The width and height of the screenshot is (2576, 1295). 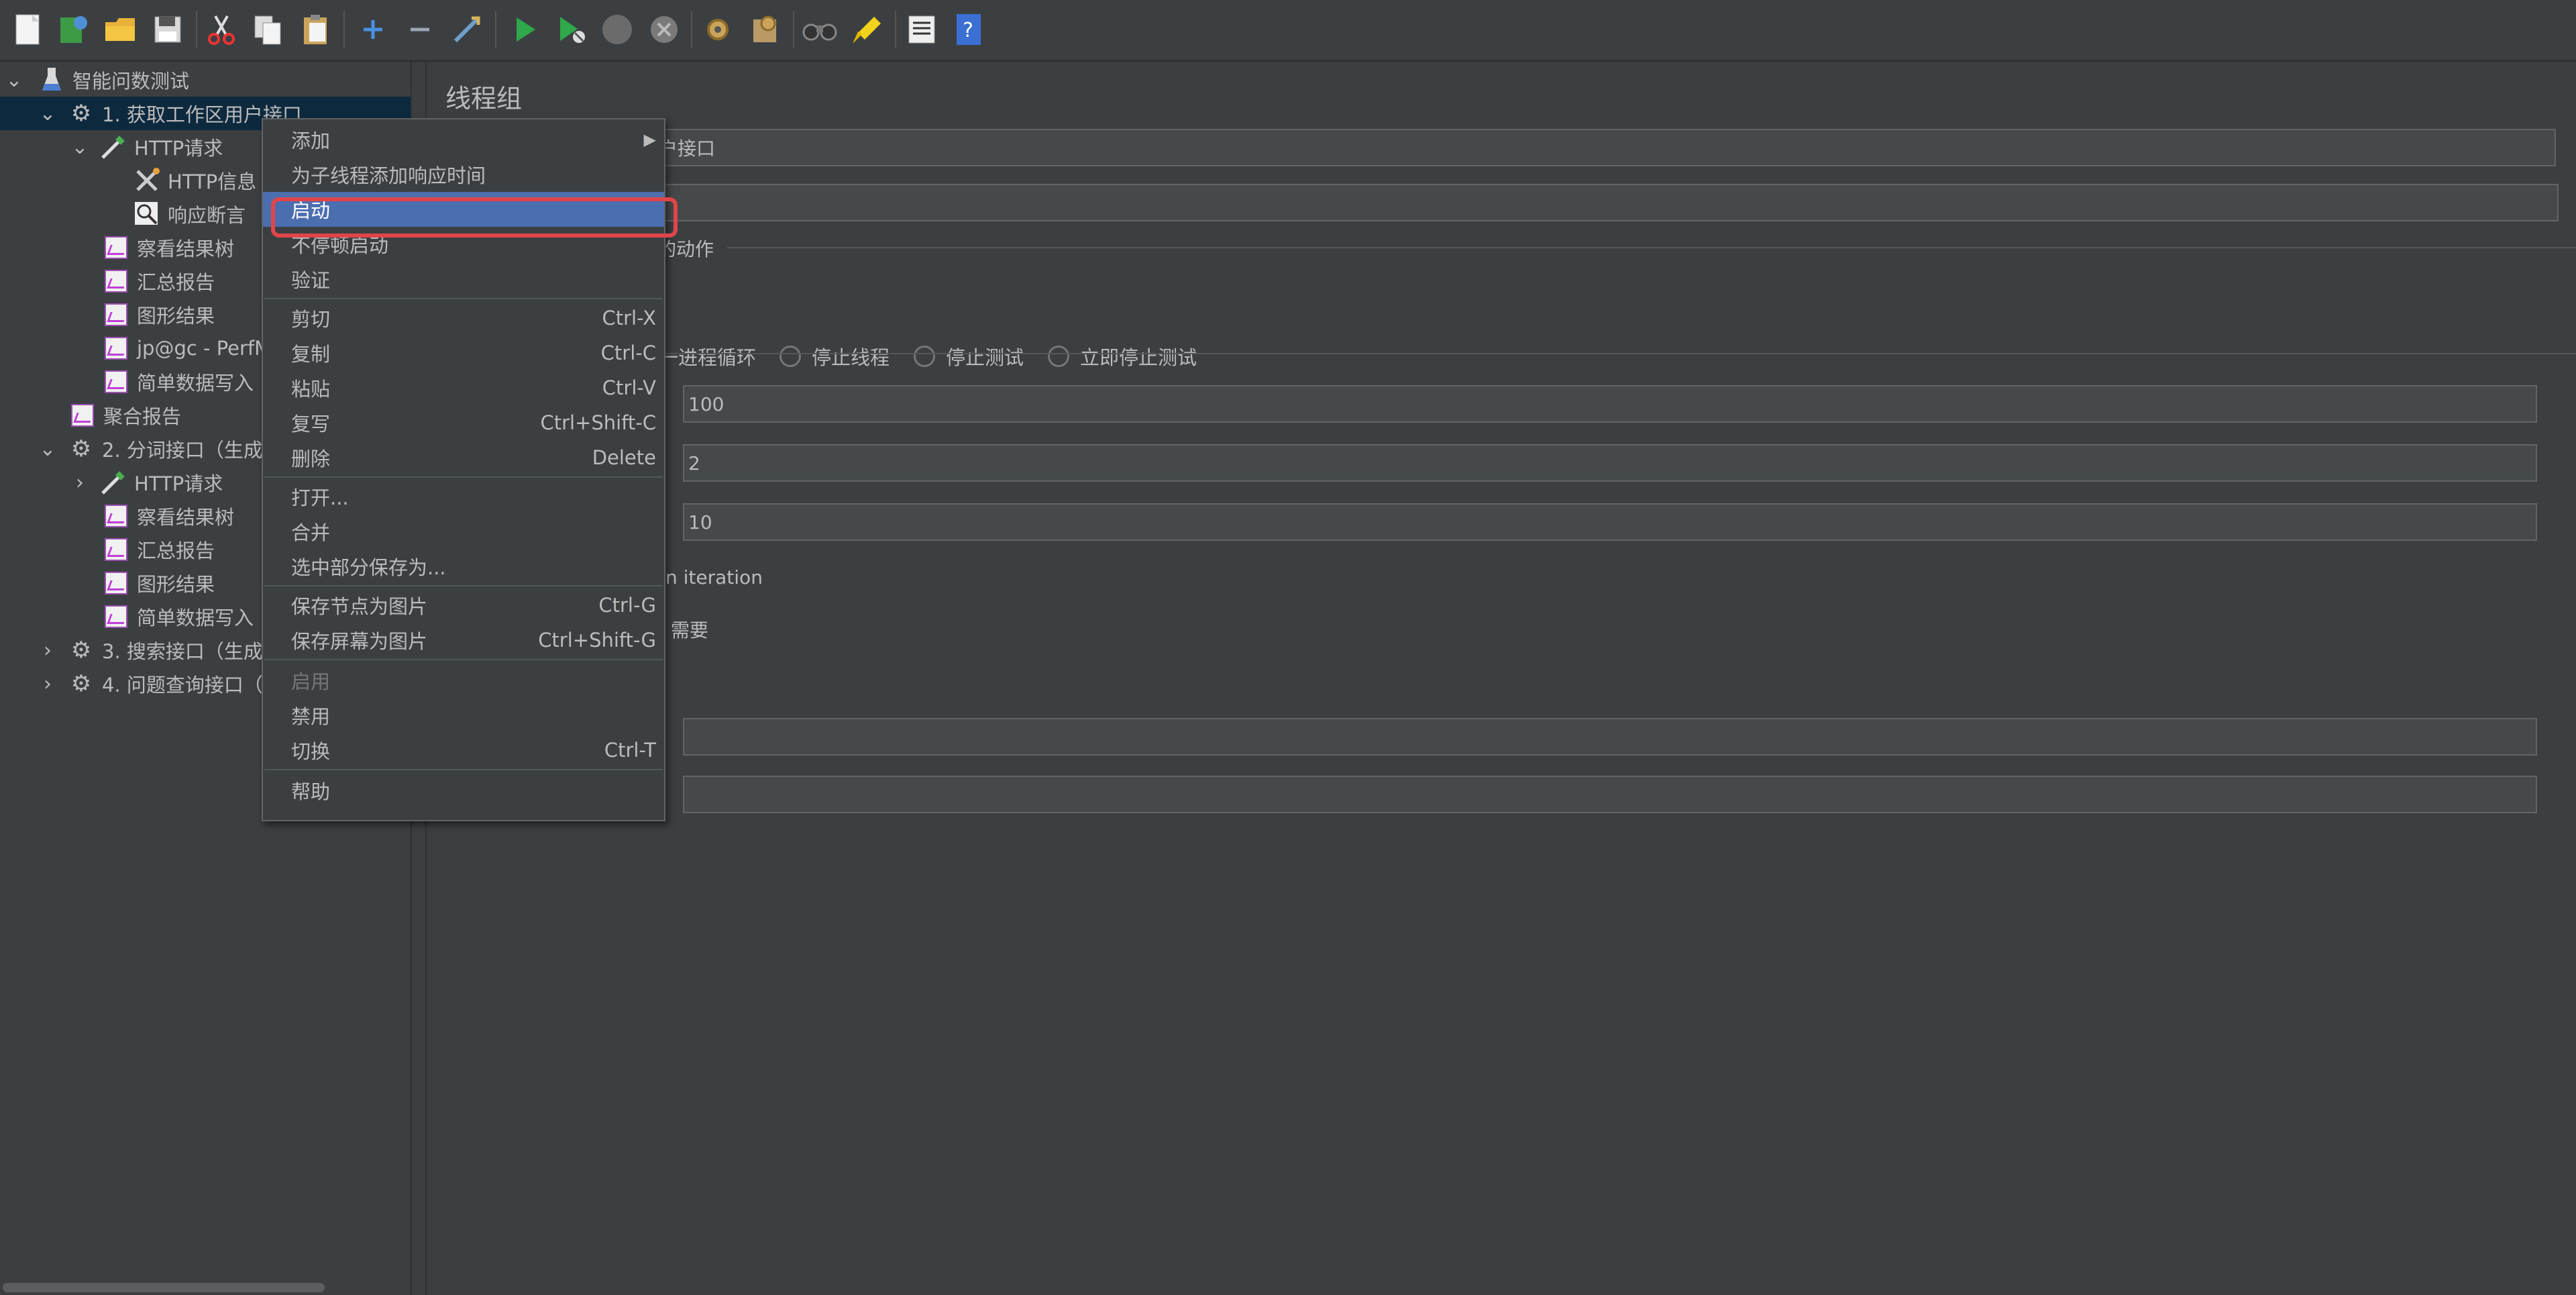 I want to click on clear-icon, so click(x=718, y=29).